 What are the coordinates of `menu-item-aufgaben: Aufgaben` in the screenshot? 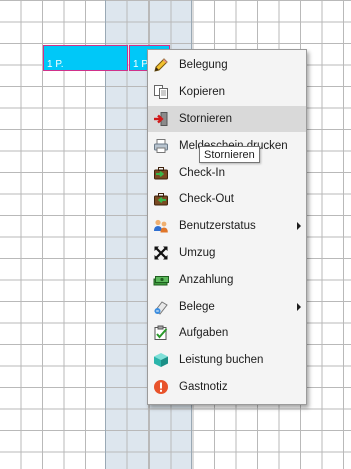 It's located at (227, 333).